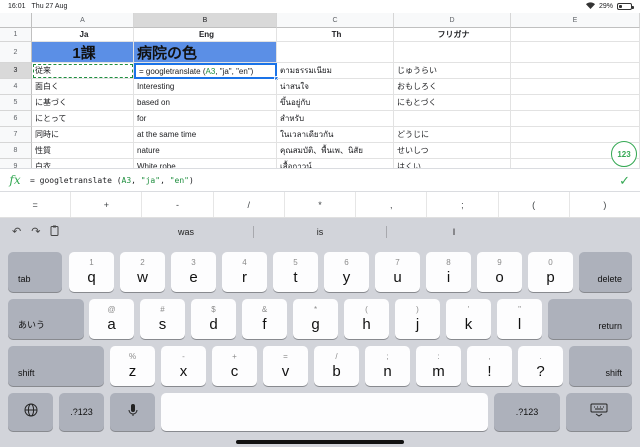 The image size is (640, 447). I want to click on globe-key, so click(30, 412).